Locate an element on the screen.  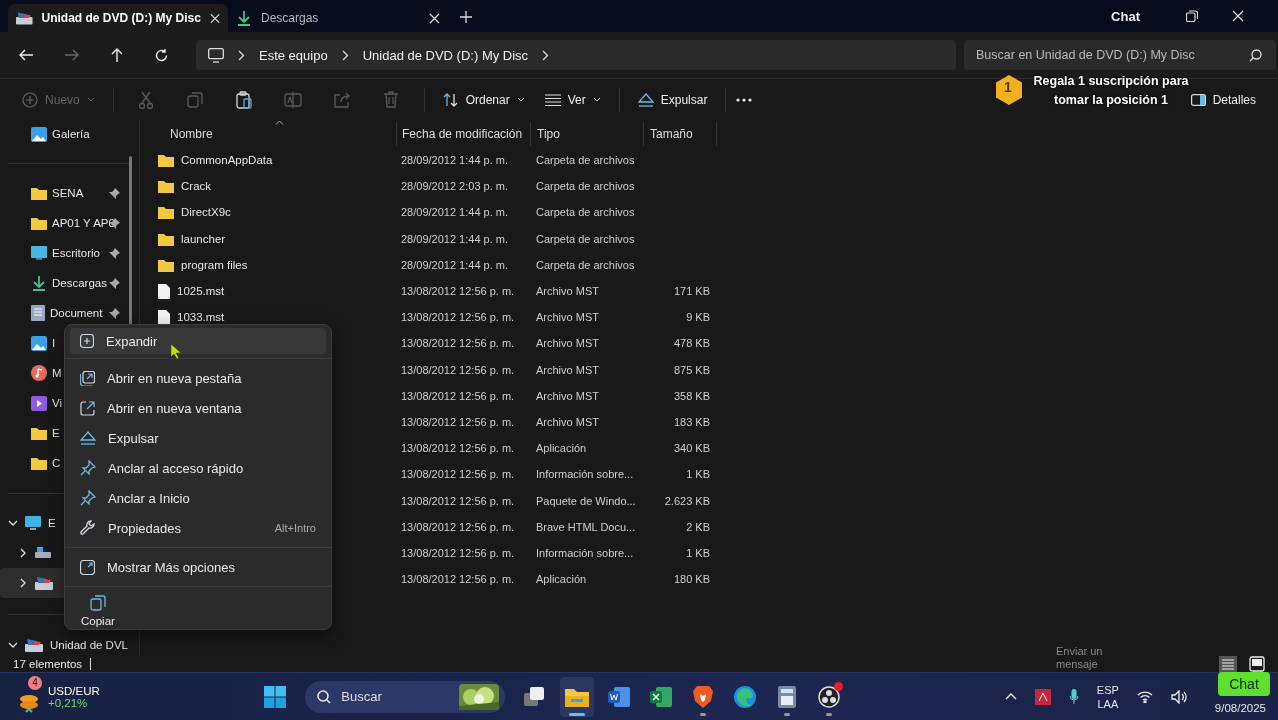
tab-title: Unidad de DVD (D:) My Disc is located at coordinates (121, 18).